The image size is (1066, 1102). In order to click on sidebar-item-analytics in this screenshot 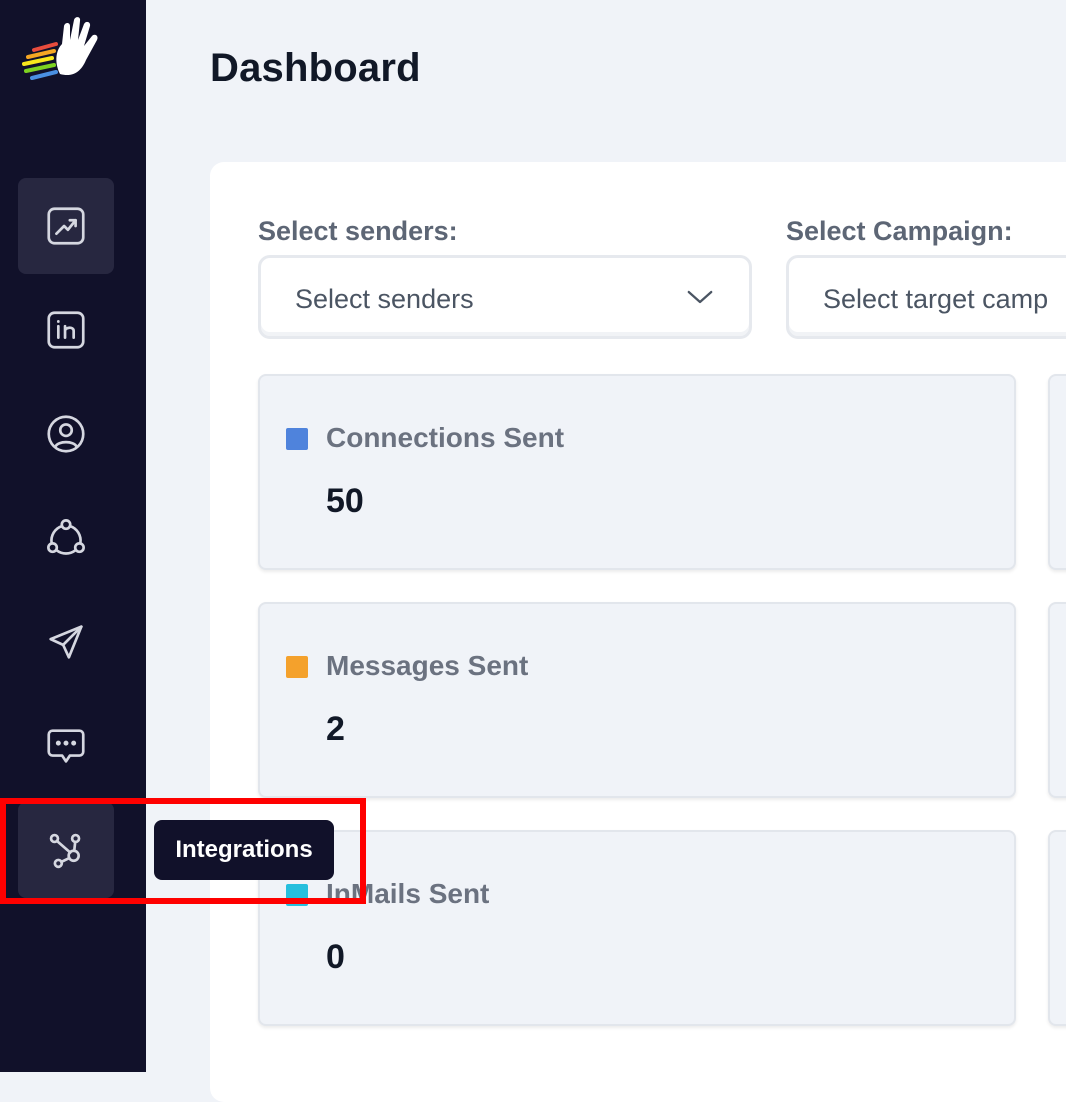, I will do `click(66, 226)`.